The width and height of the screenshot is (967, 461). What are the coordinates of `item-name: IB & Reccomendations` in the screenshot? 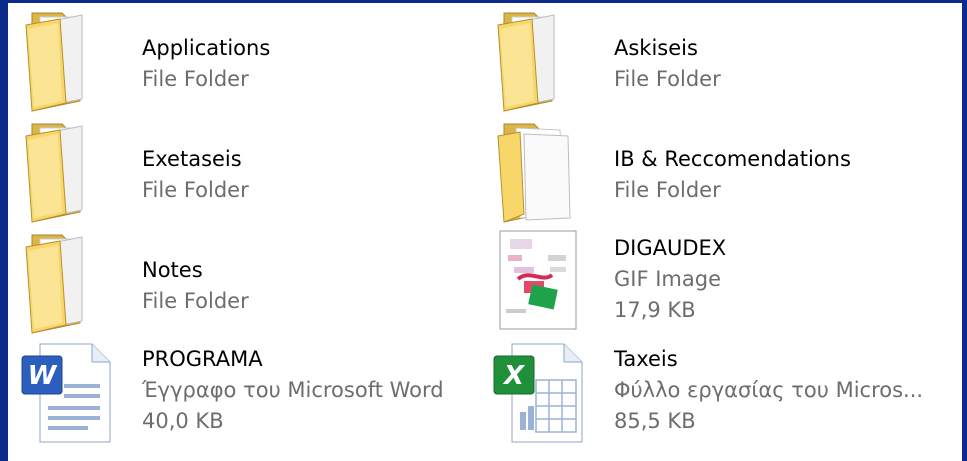 It's located at (732, 159).